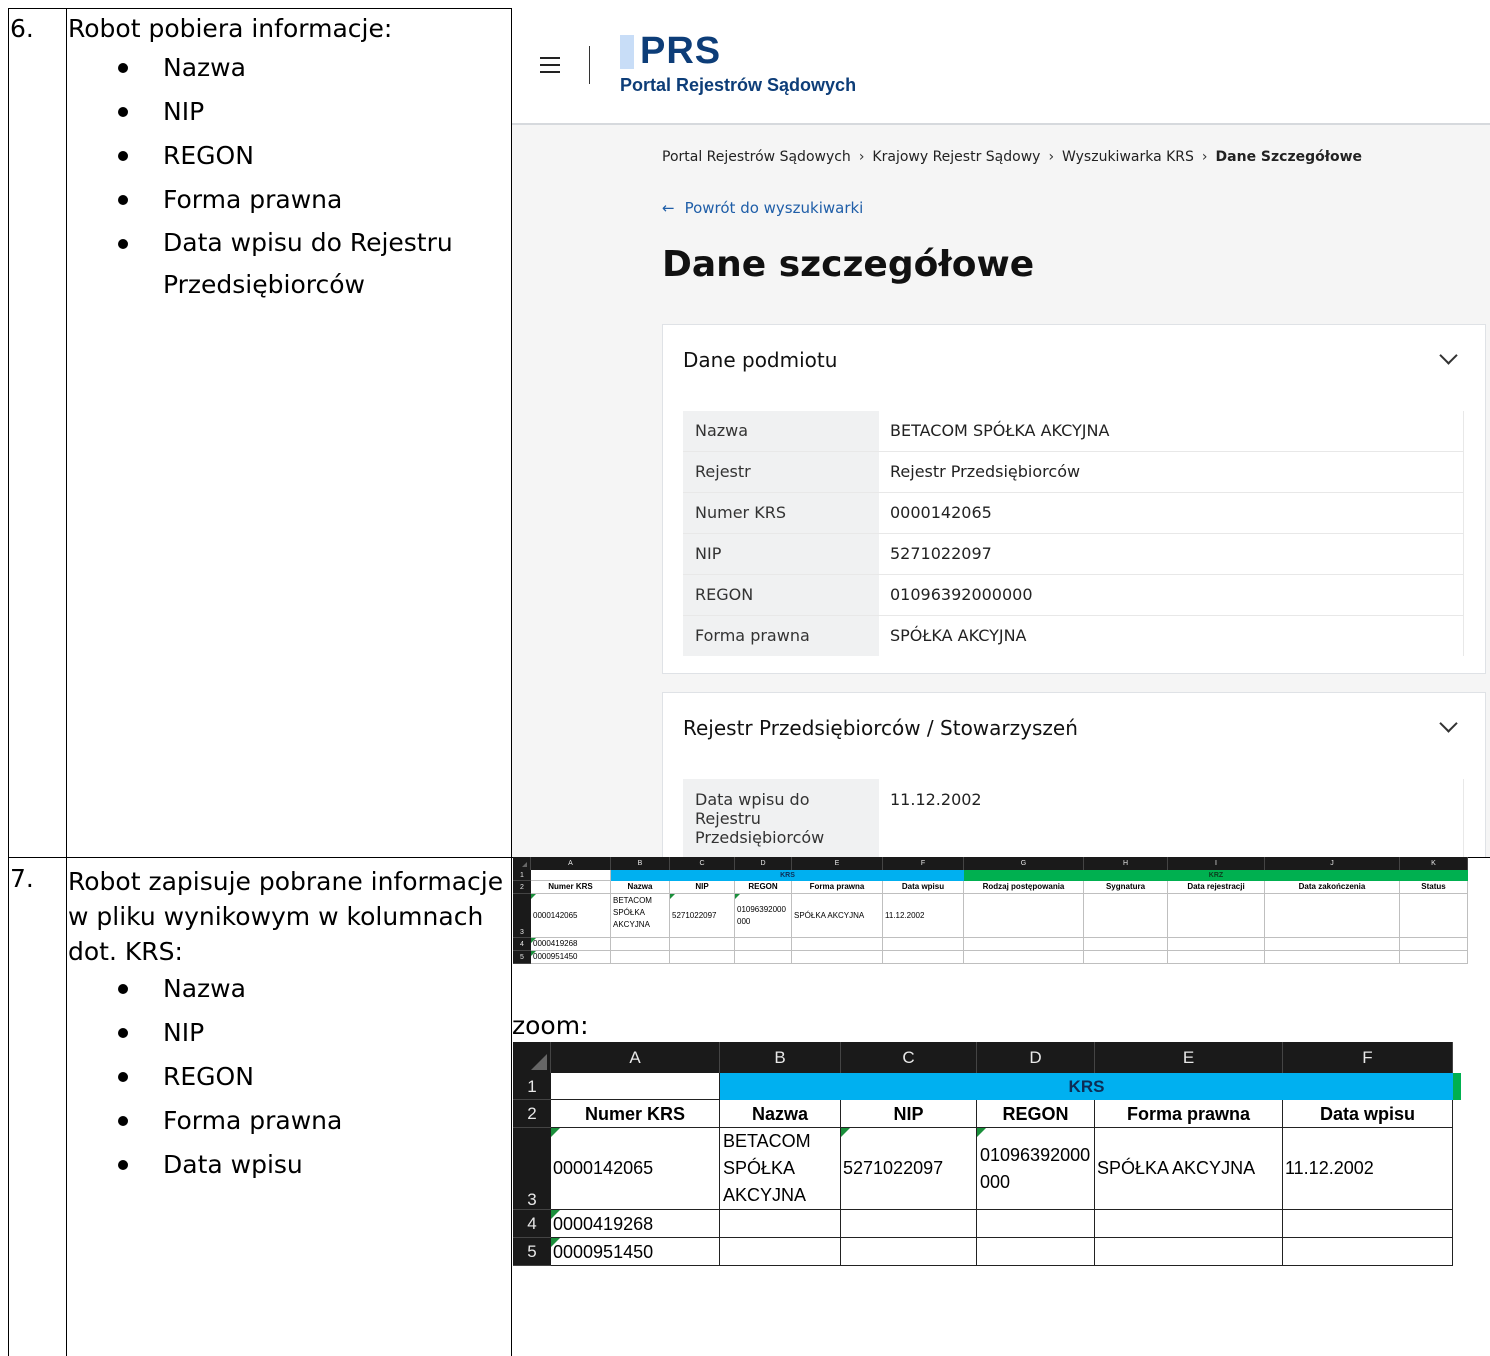 The width and height of the screenshot is (1490, 1356). Describe the element at coordinates (635, 1252) in the screenshot. I see `table-cell: 0000951450` at that location.